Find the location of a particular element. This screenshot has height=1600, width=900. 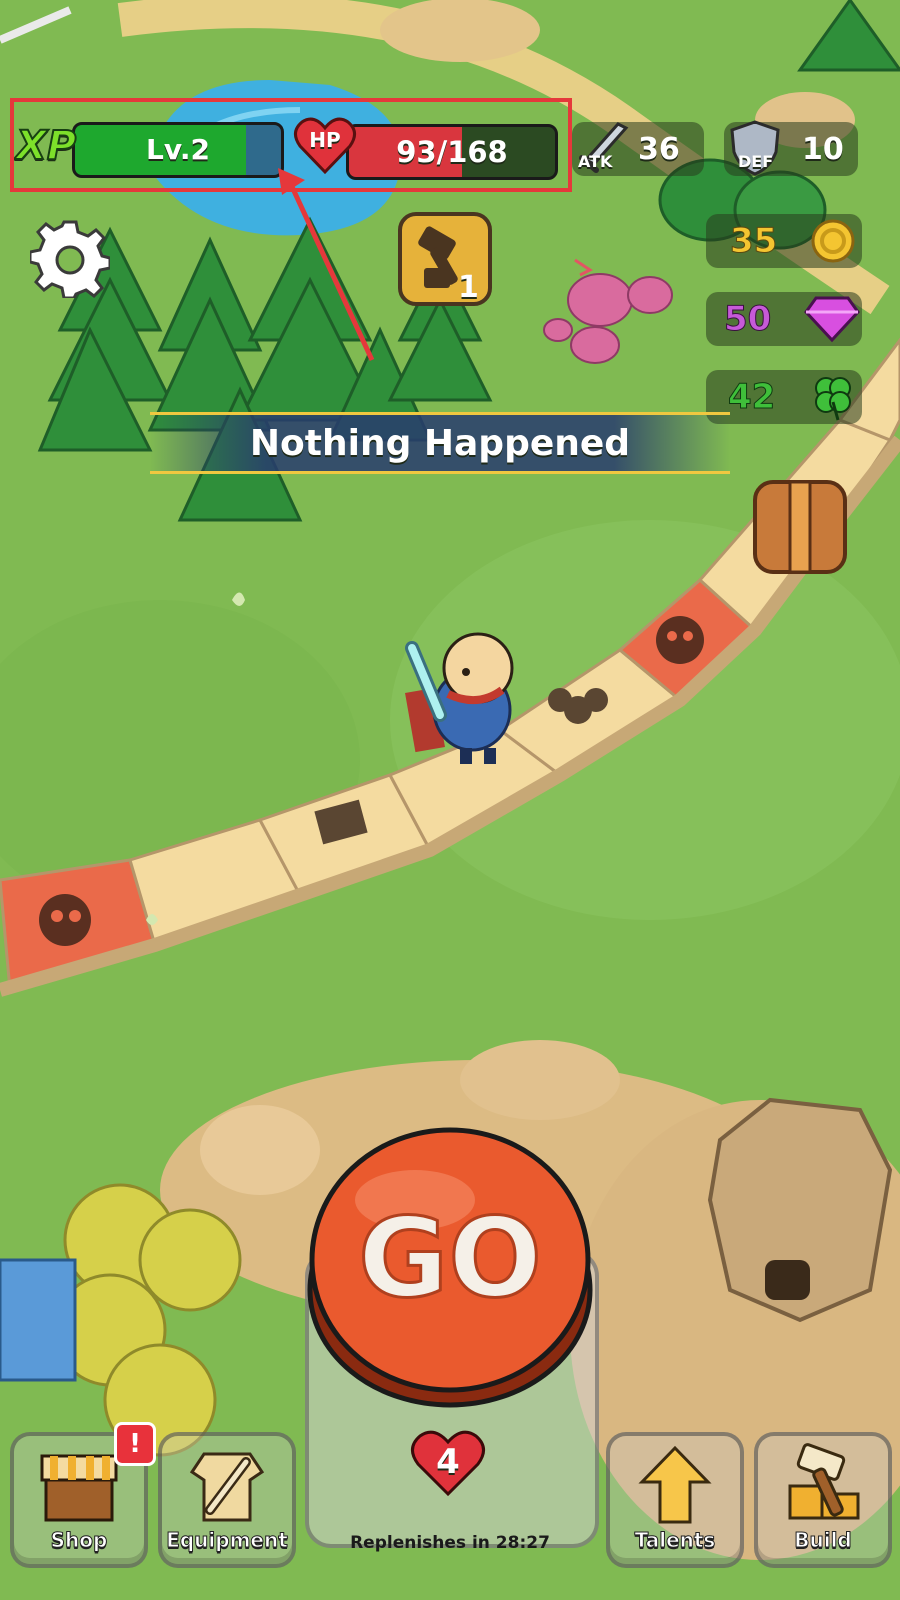

clover-value: 42 is located at coordinates (751, 397).